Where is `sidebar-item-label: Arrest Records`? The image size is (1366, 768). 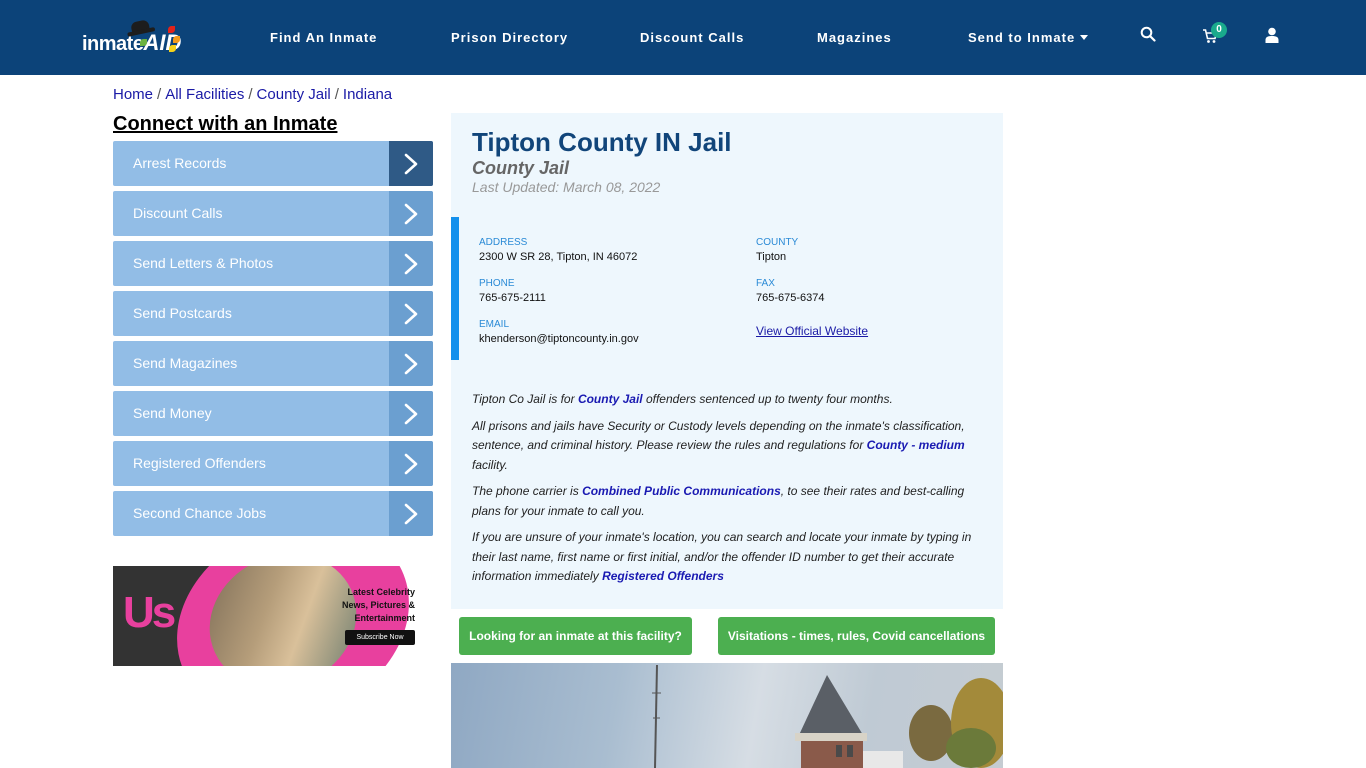
sidebar-item-label: Arrest Records is located at coordinates (180, 163).